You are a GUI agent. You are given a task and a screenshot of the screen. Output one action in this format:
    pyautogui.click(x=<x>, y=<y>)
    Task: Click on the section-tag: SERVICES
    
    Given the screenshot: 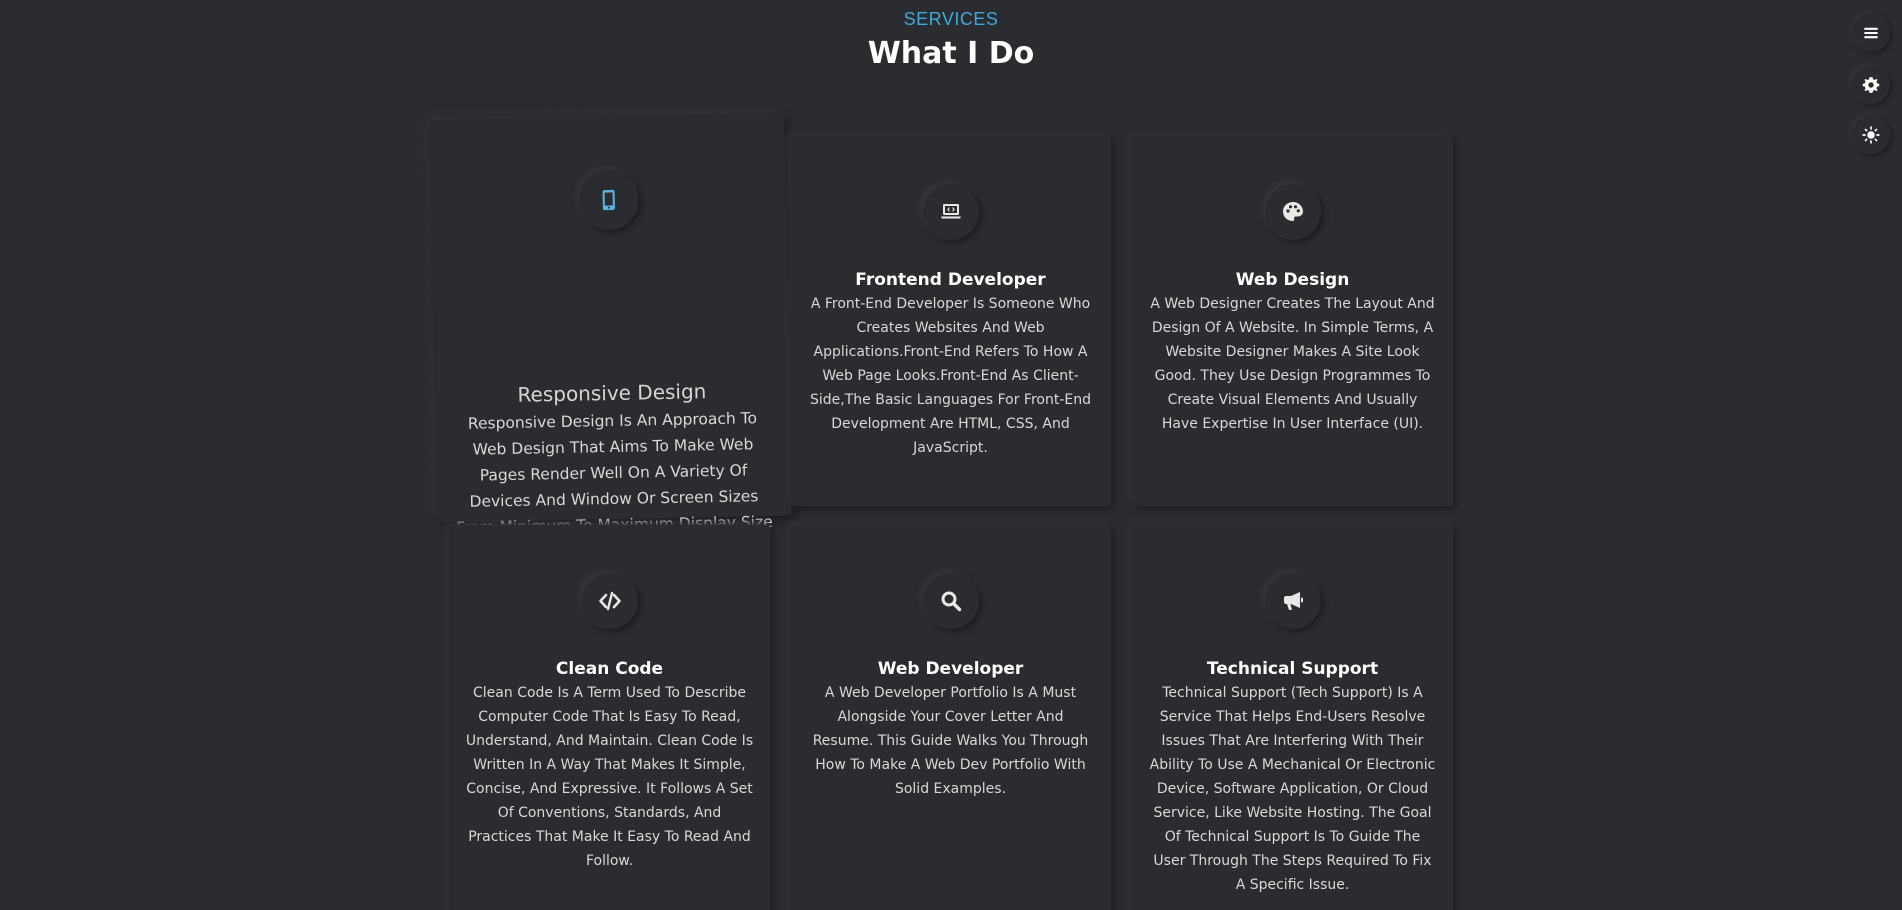 What is the action you would take?
    pyautogui.click(x=951, y=19)
    